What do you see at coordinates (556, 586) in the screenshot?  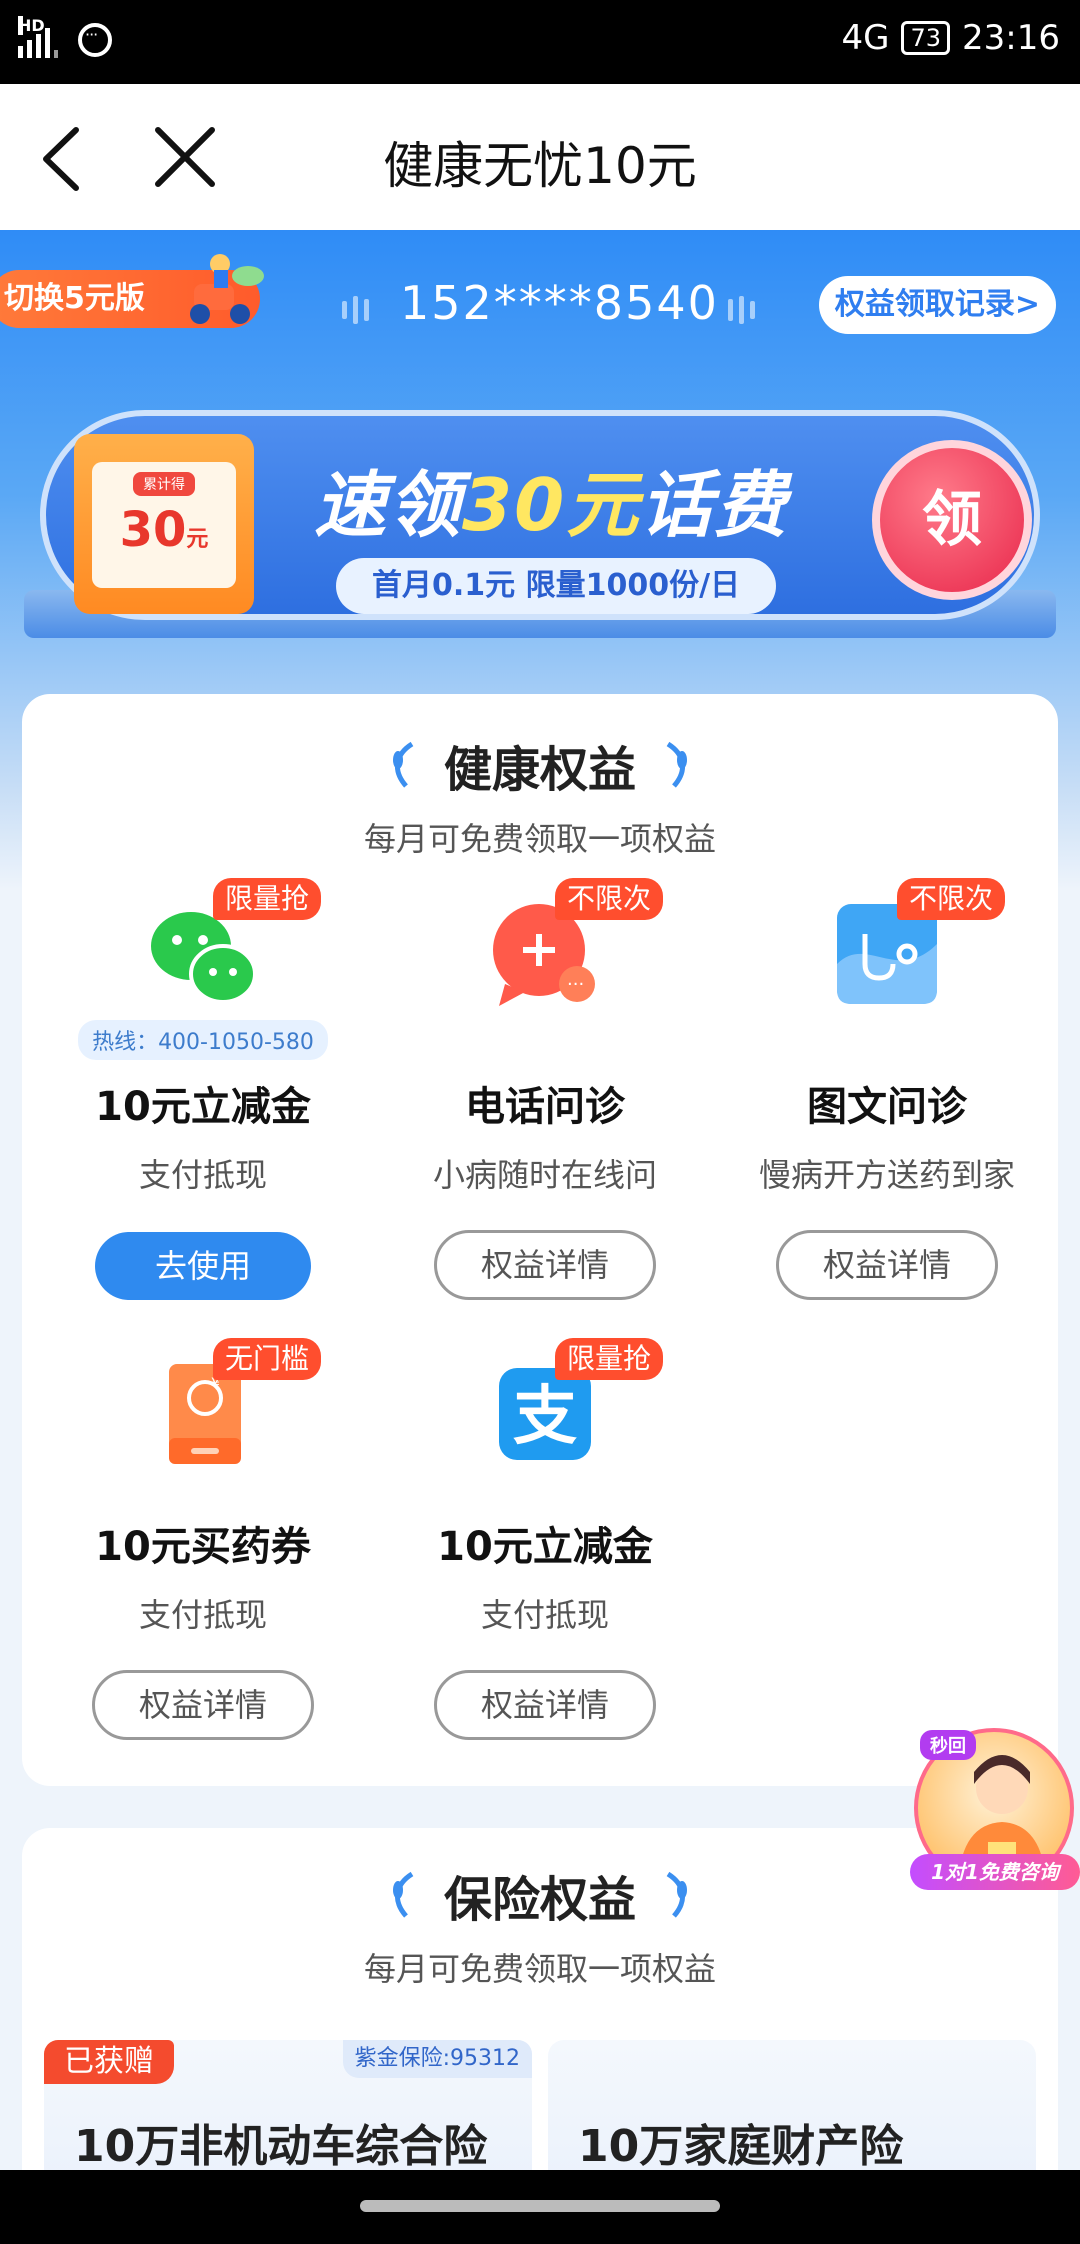 I see `promo-subtitle: 首月0.1元 限量1000份/日` at bounding box center [556, 586].